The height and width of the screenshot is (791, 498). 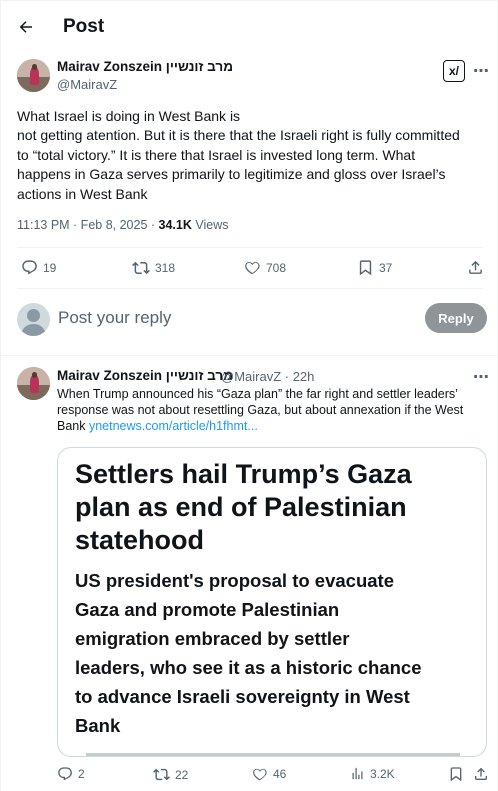 What do you see at coordinates (153, 268) in the screenshot?
I see `repost-action: 318` at bounding box center [153, 268].